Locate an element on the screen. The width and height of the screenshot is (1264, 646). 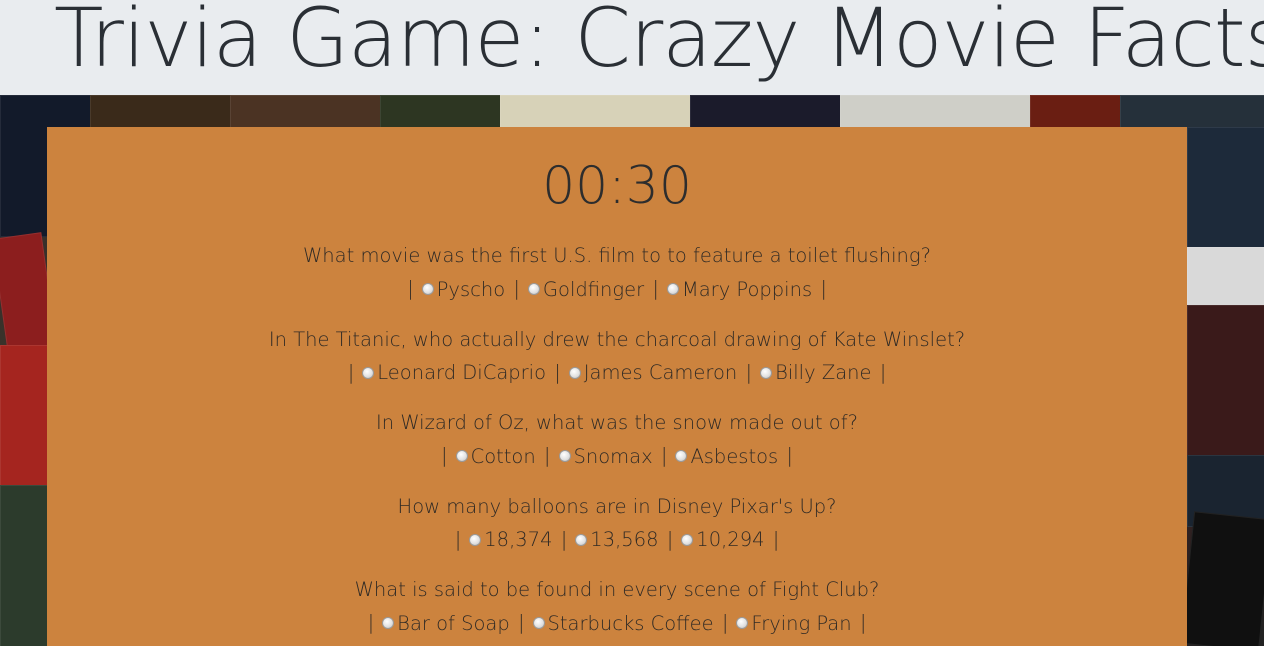
answer-option: Bar of Soap is located at coordinates (443, 623).